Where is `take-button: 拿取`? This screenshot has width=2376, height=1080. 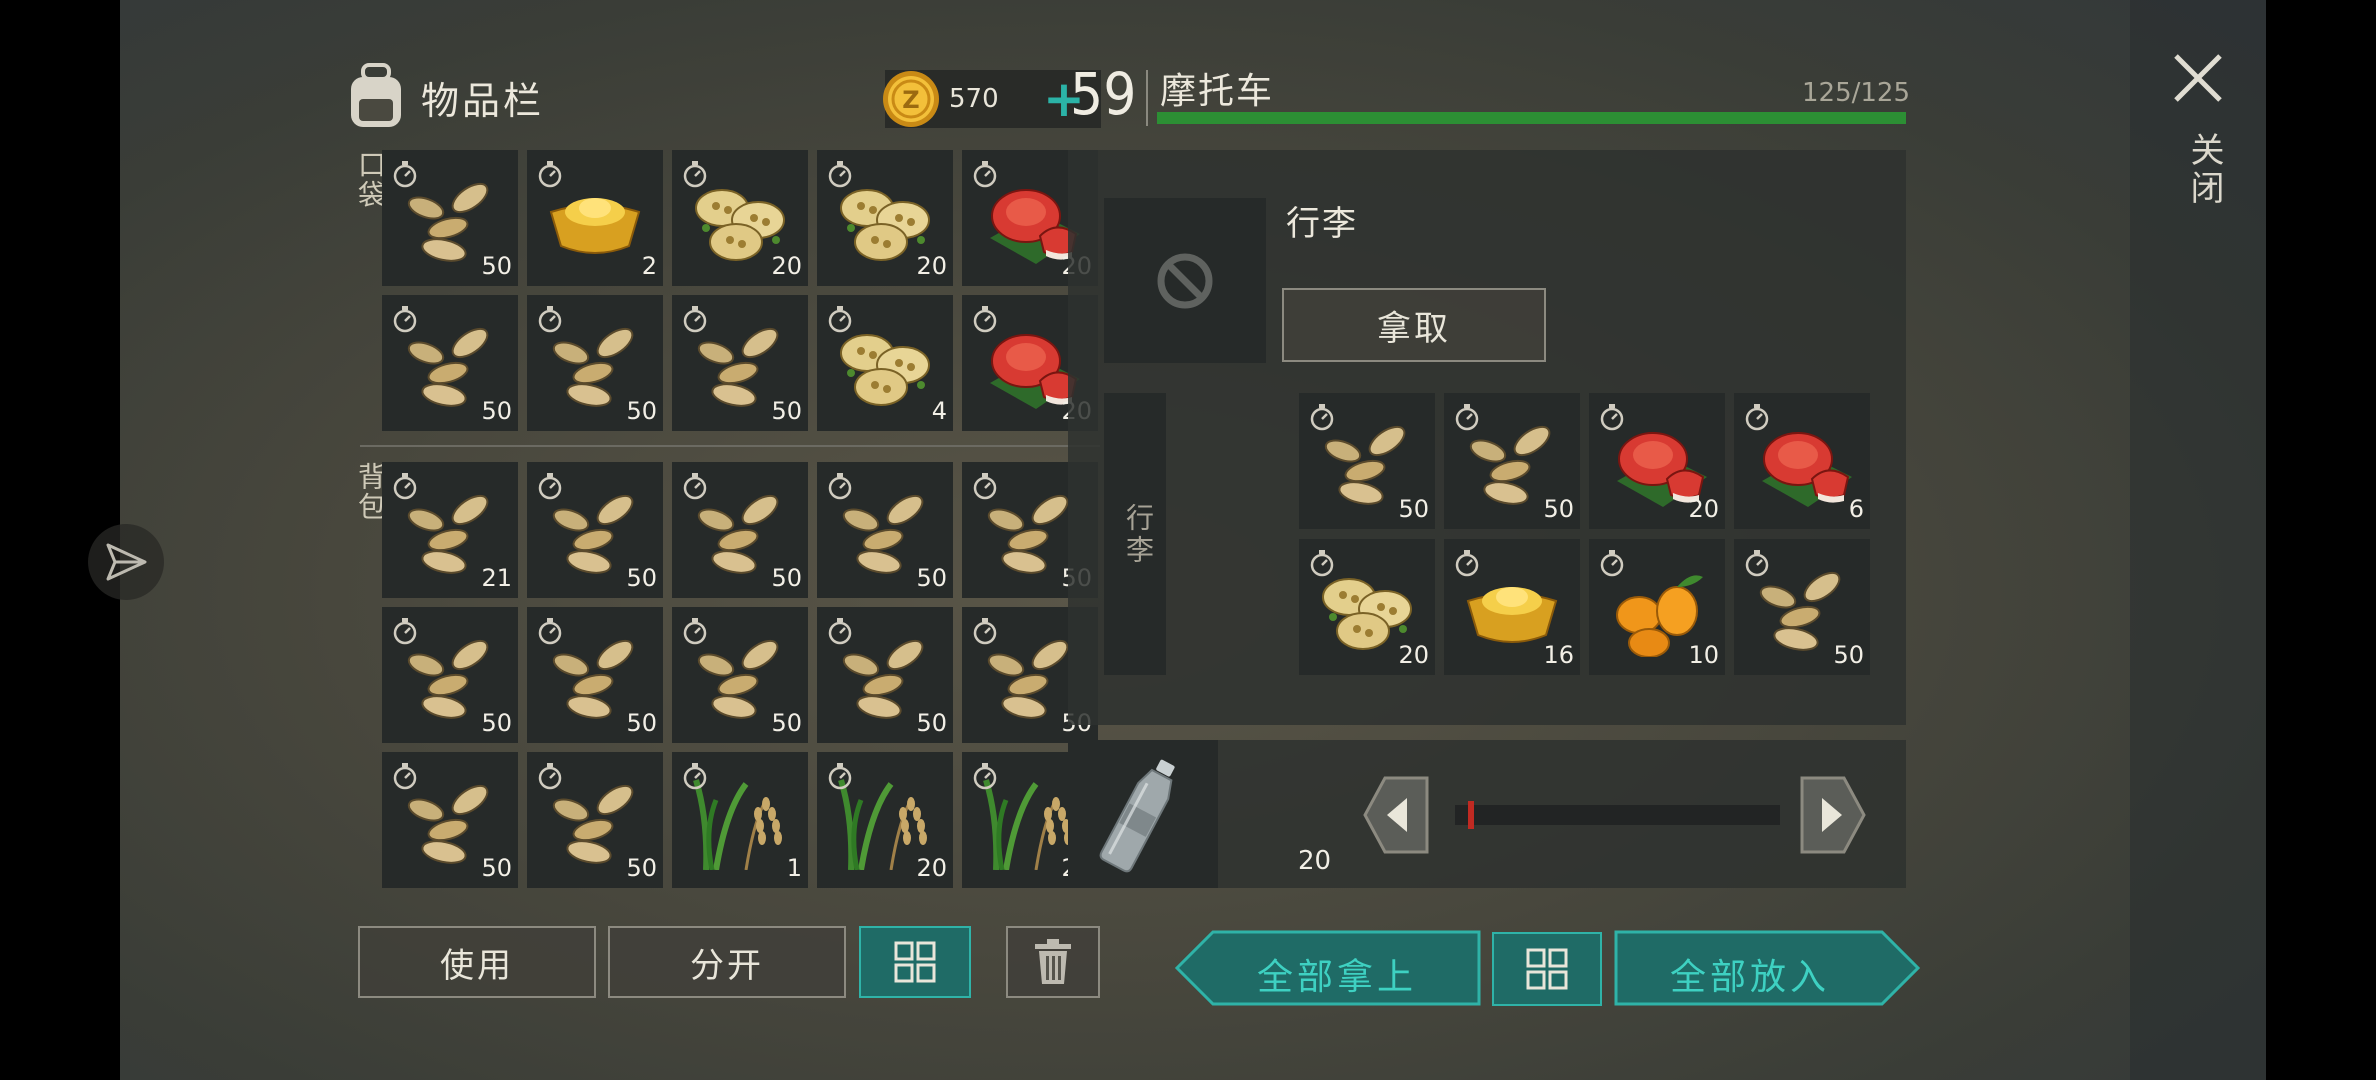
take-button: 拿取 is located at coordinates (1414, 325).